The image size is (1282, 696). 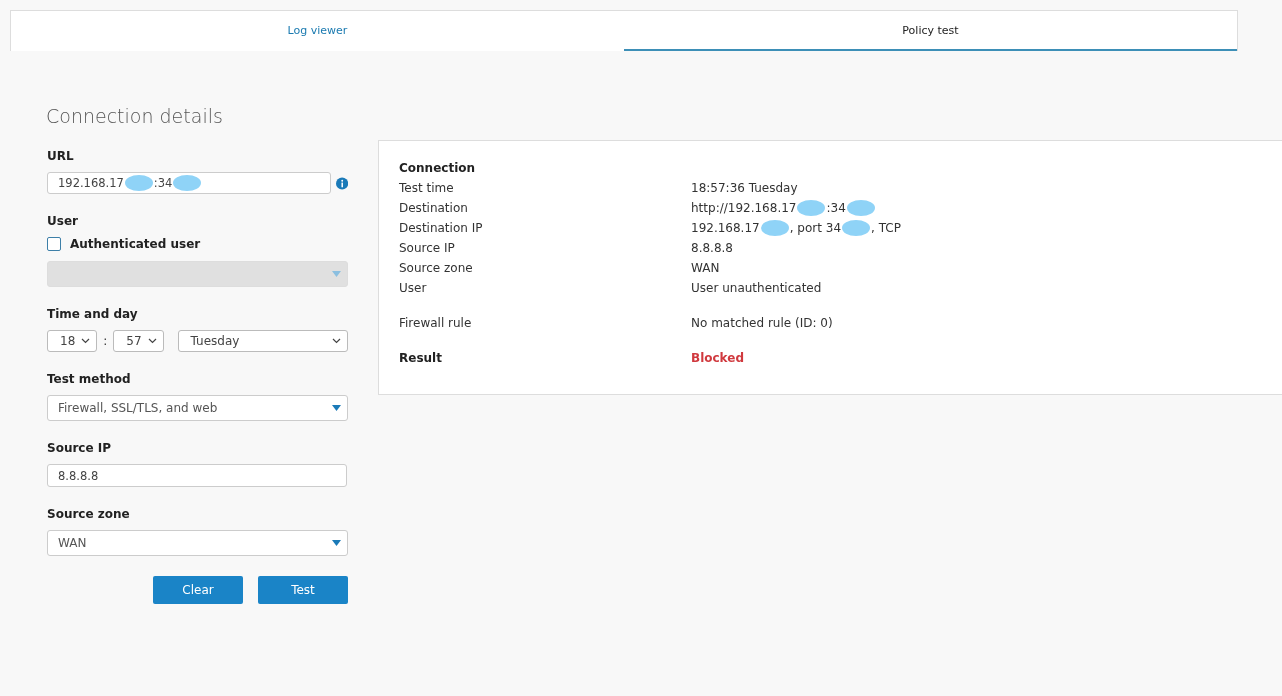 What do you see at coordinates (197, 475) in the screenshot?
I see `source-ip-field: 8.8.8.8` at bounding box center [197, 475].